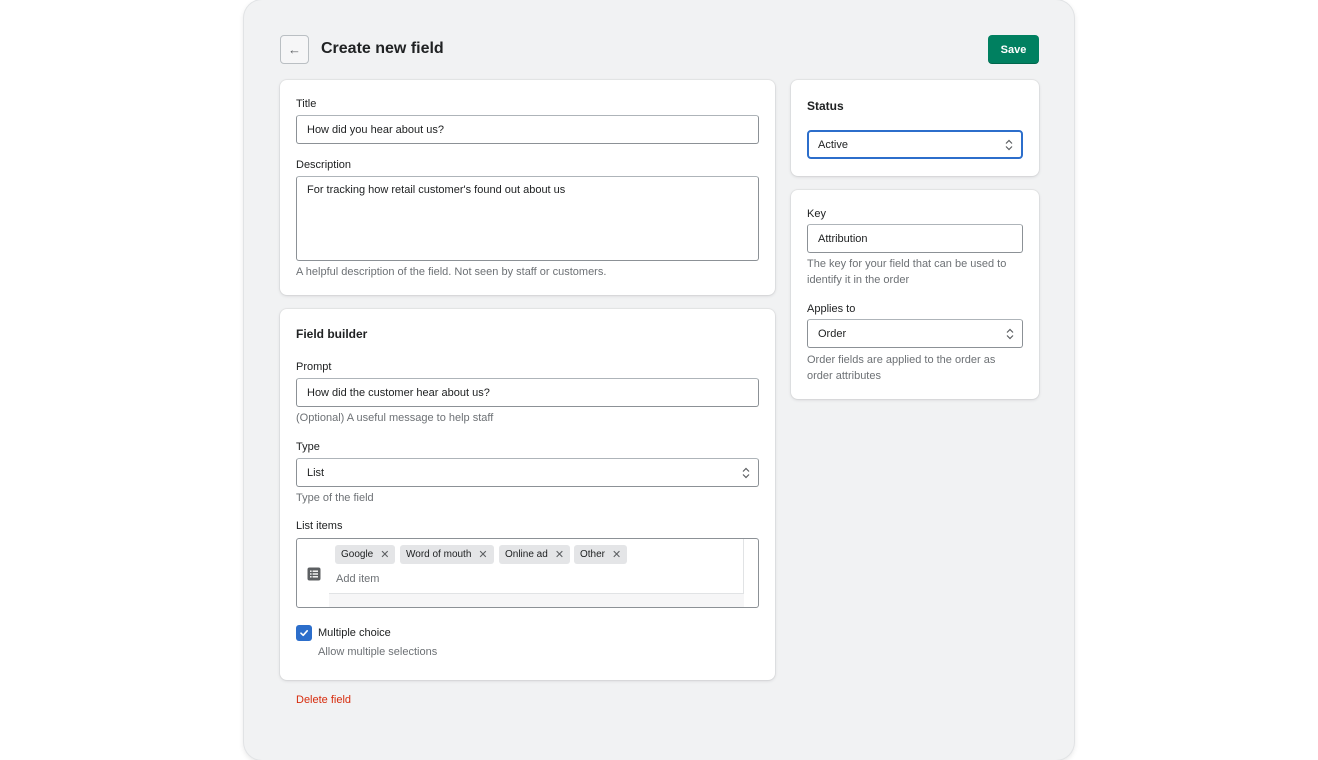  Describe the element at coordinates (915, 128) in the screenshot. I see `status-card: Status Active` at that location.